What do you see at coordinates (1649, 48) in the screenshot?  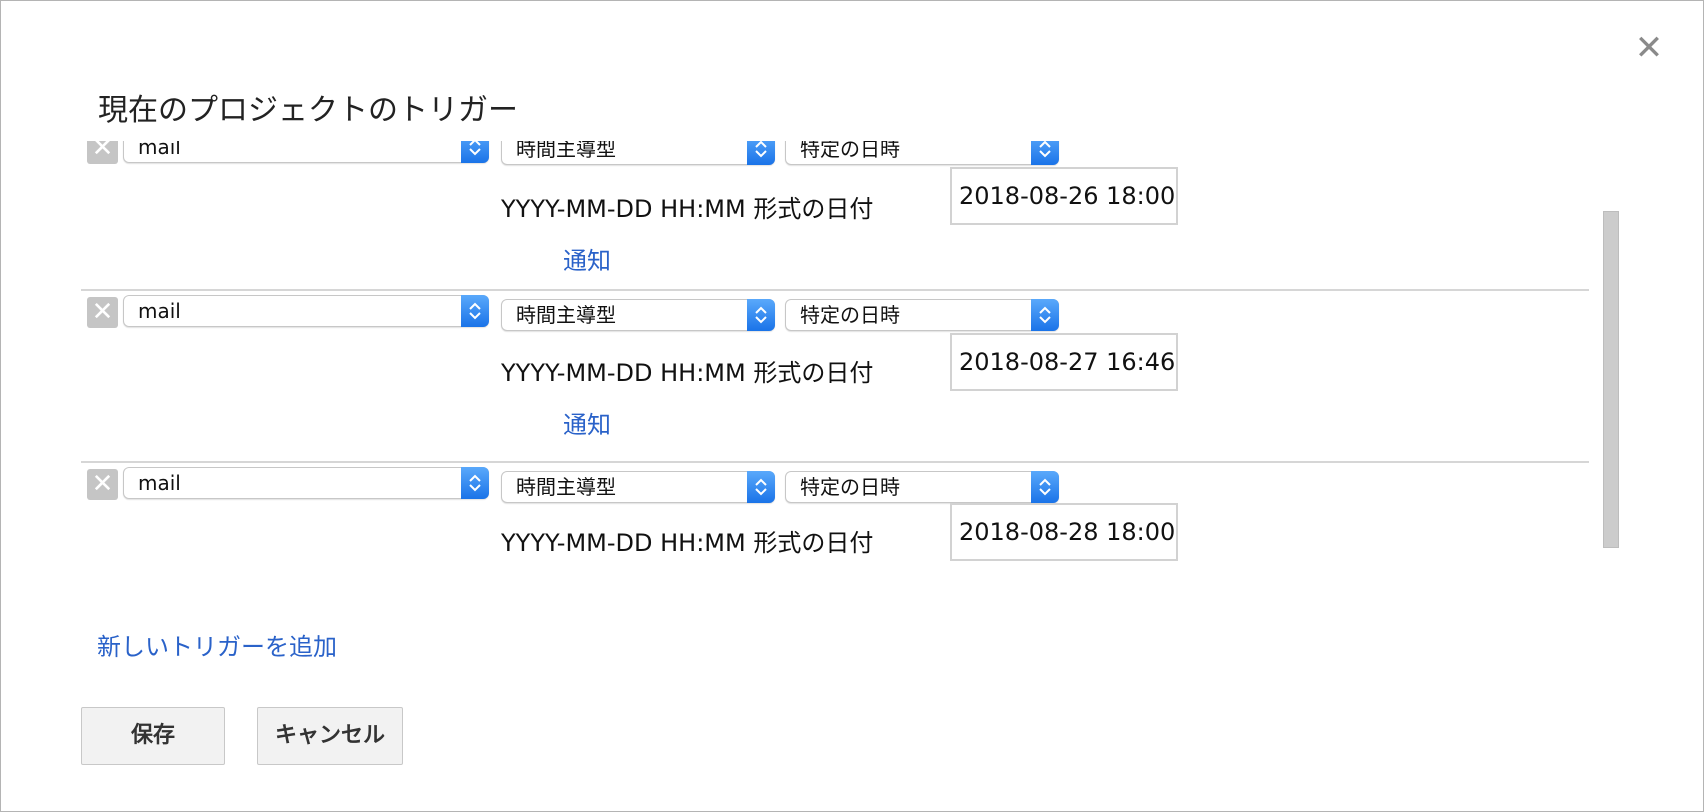 I see `close-icon: ✕` at bounding box center [1649, 48].